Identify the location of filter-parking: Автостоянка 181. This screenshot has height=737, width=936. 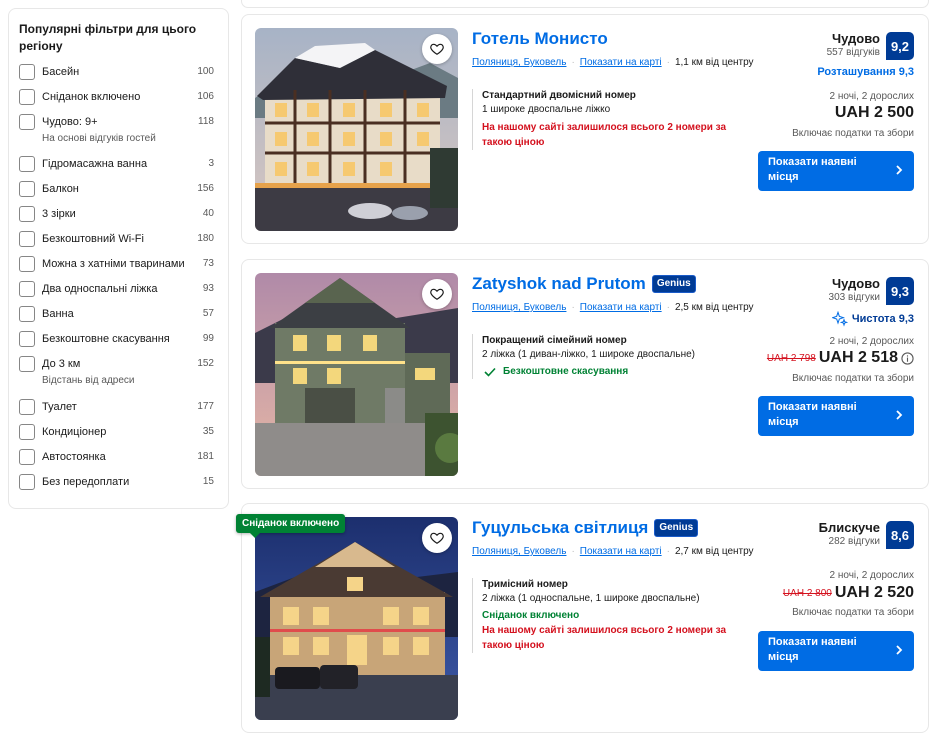
(118, 461).